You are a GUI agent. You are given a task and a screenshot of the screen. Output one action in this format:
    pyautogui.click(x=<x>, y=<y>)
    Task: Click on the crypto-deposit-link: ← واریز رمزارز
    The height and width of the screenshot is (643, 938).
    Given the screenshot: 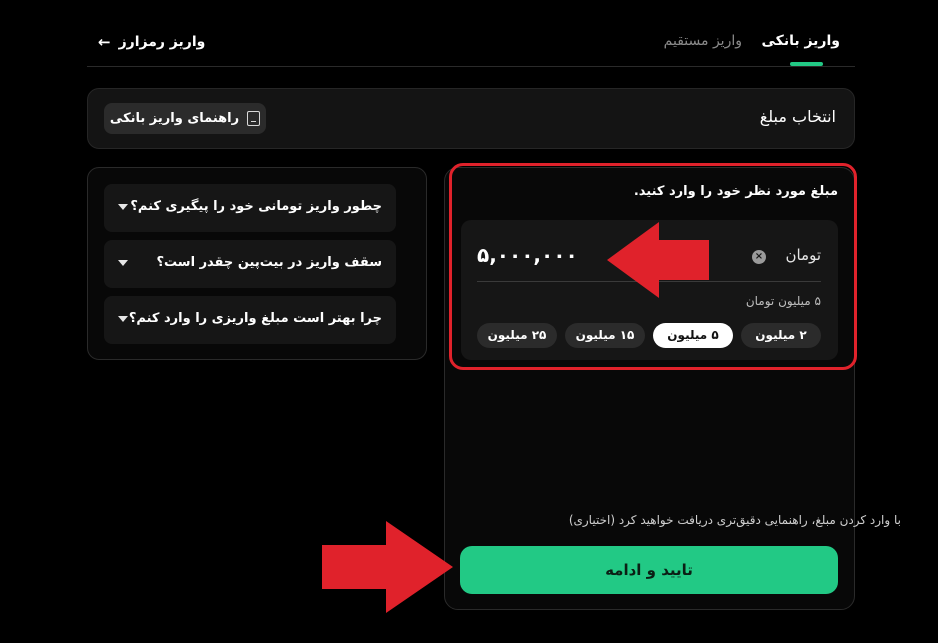 What is the action you would take?
    pyautogui.click(x=151, y=42)
    